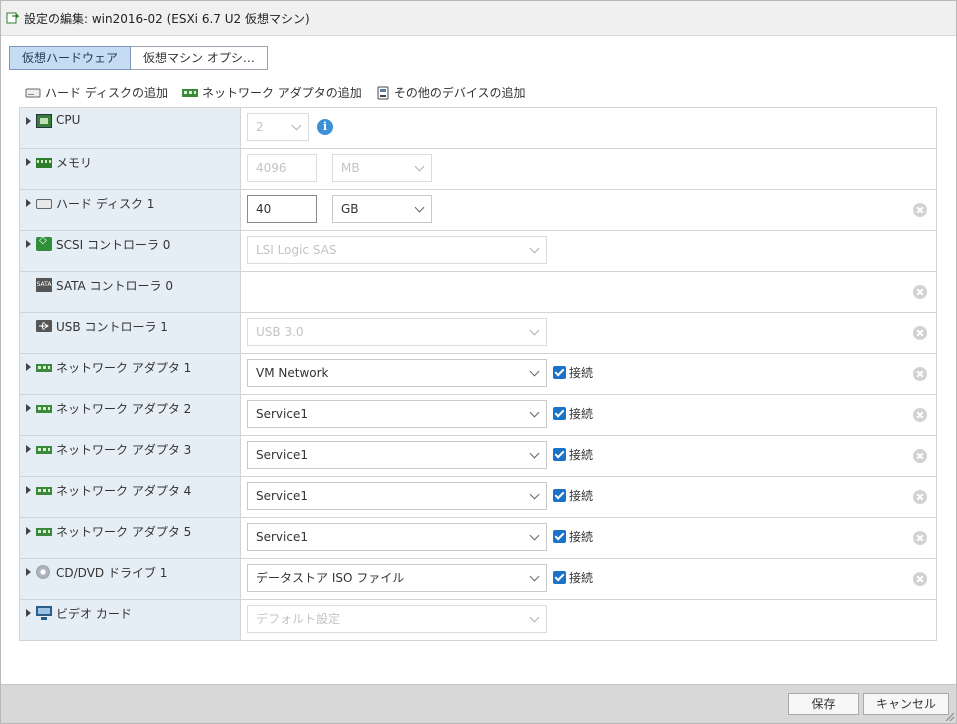 The height and width of the screenshot is (724, 957). What do you see at coordinates (382, 209) in the screenshot?
I see `disk-unit-select: GB` at bounding box center [382, 209].